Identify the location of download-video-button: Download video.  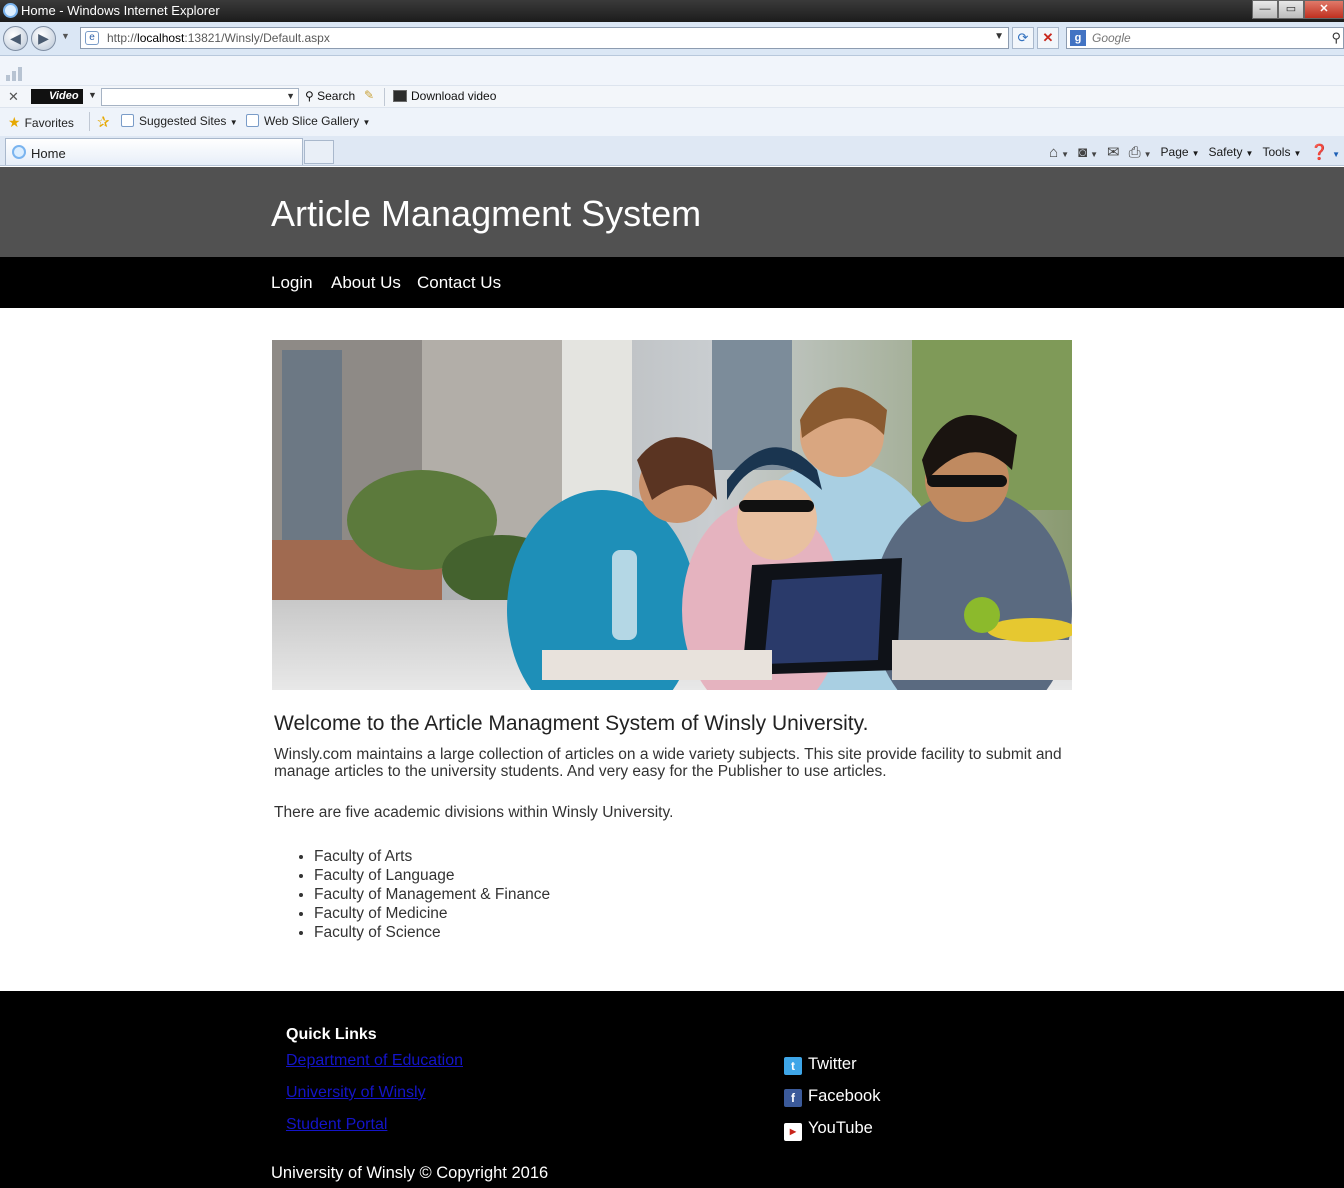
(444, 96).